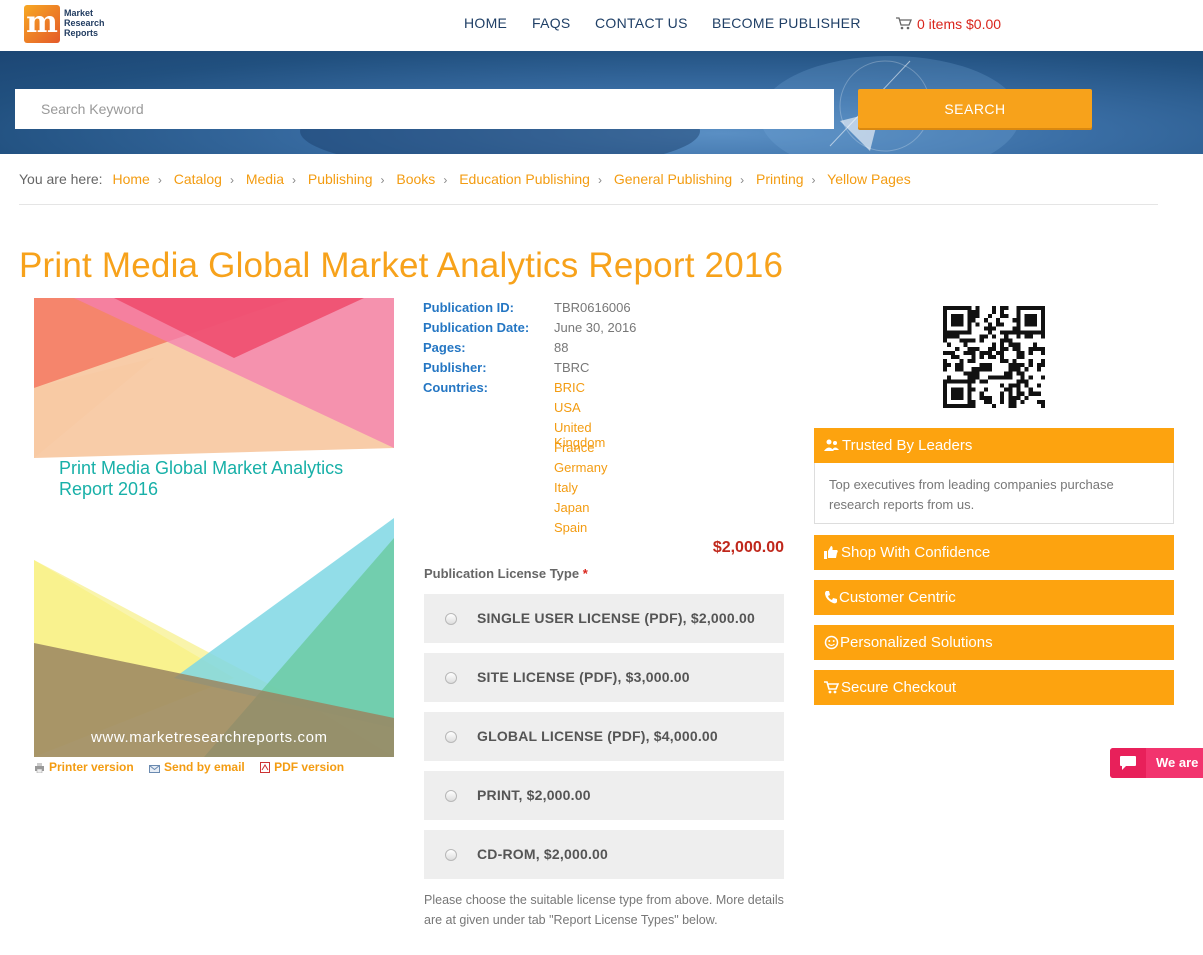  I want to click on phone-icon, so click(831, 597).